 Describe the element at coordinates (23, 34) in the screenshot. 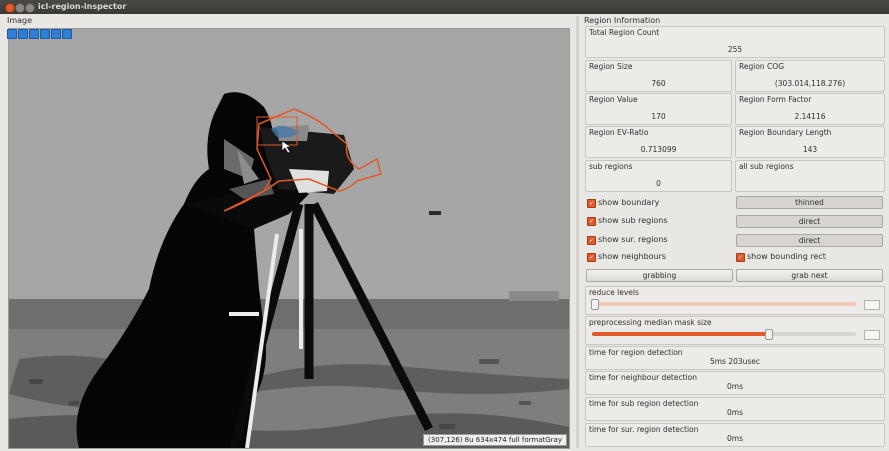

I see `fit-icon` at that location.